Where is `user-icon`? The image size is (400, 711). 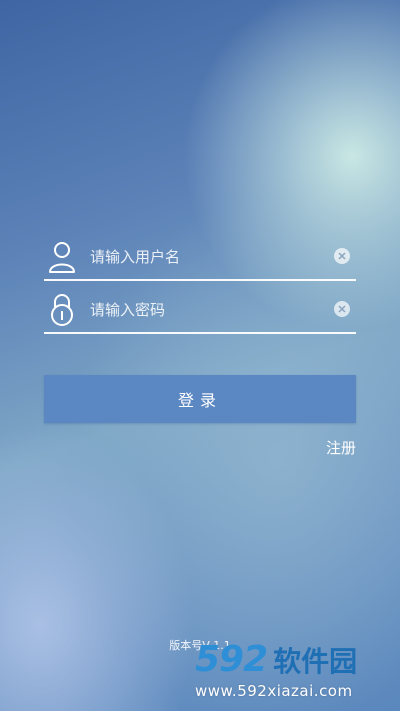
user-icon is located at coordinates (62, 257).